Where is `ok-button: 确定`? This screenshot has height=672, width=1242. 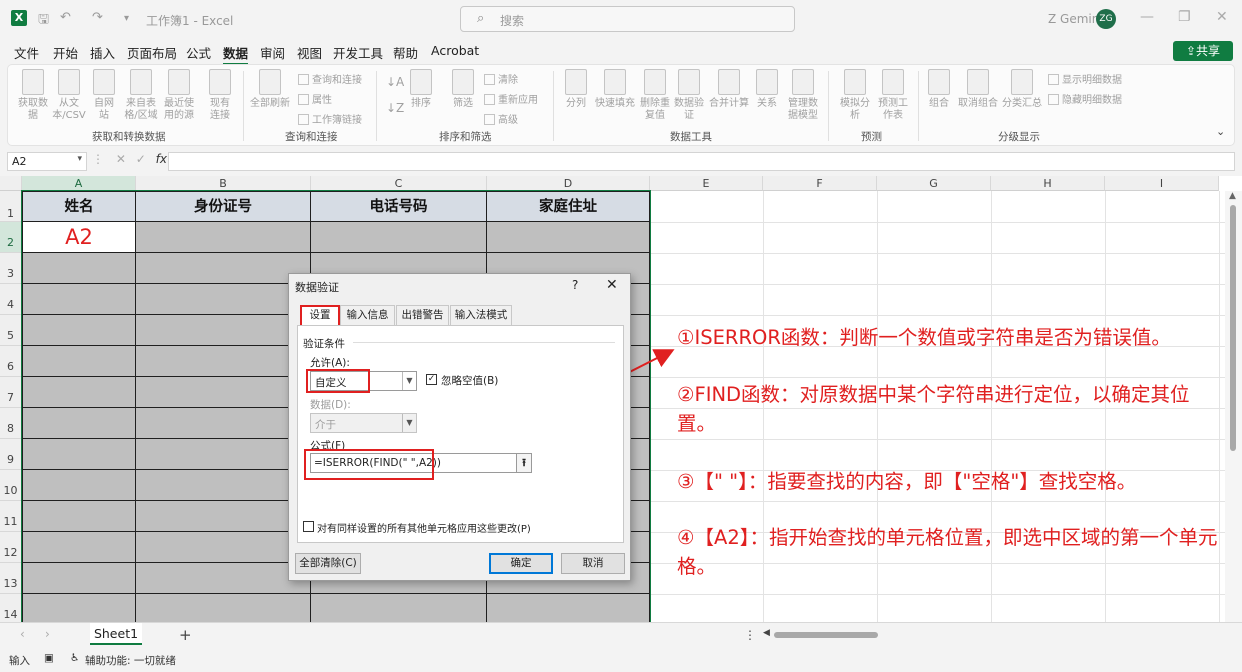 ok-button: 确定 is located at coordinates (521, 563).